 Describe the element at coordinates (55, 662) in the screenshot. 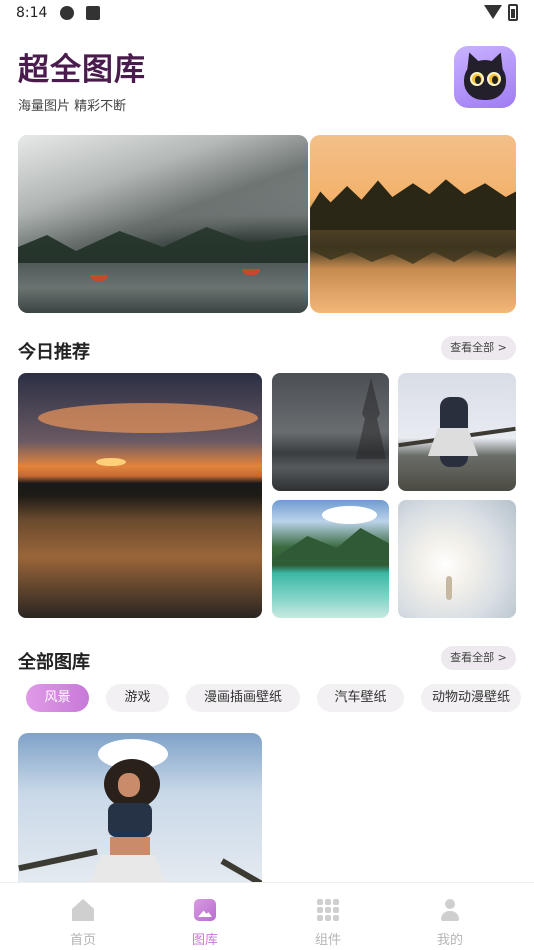

I see `section-title-all: 全部图库` at that location.